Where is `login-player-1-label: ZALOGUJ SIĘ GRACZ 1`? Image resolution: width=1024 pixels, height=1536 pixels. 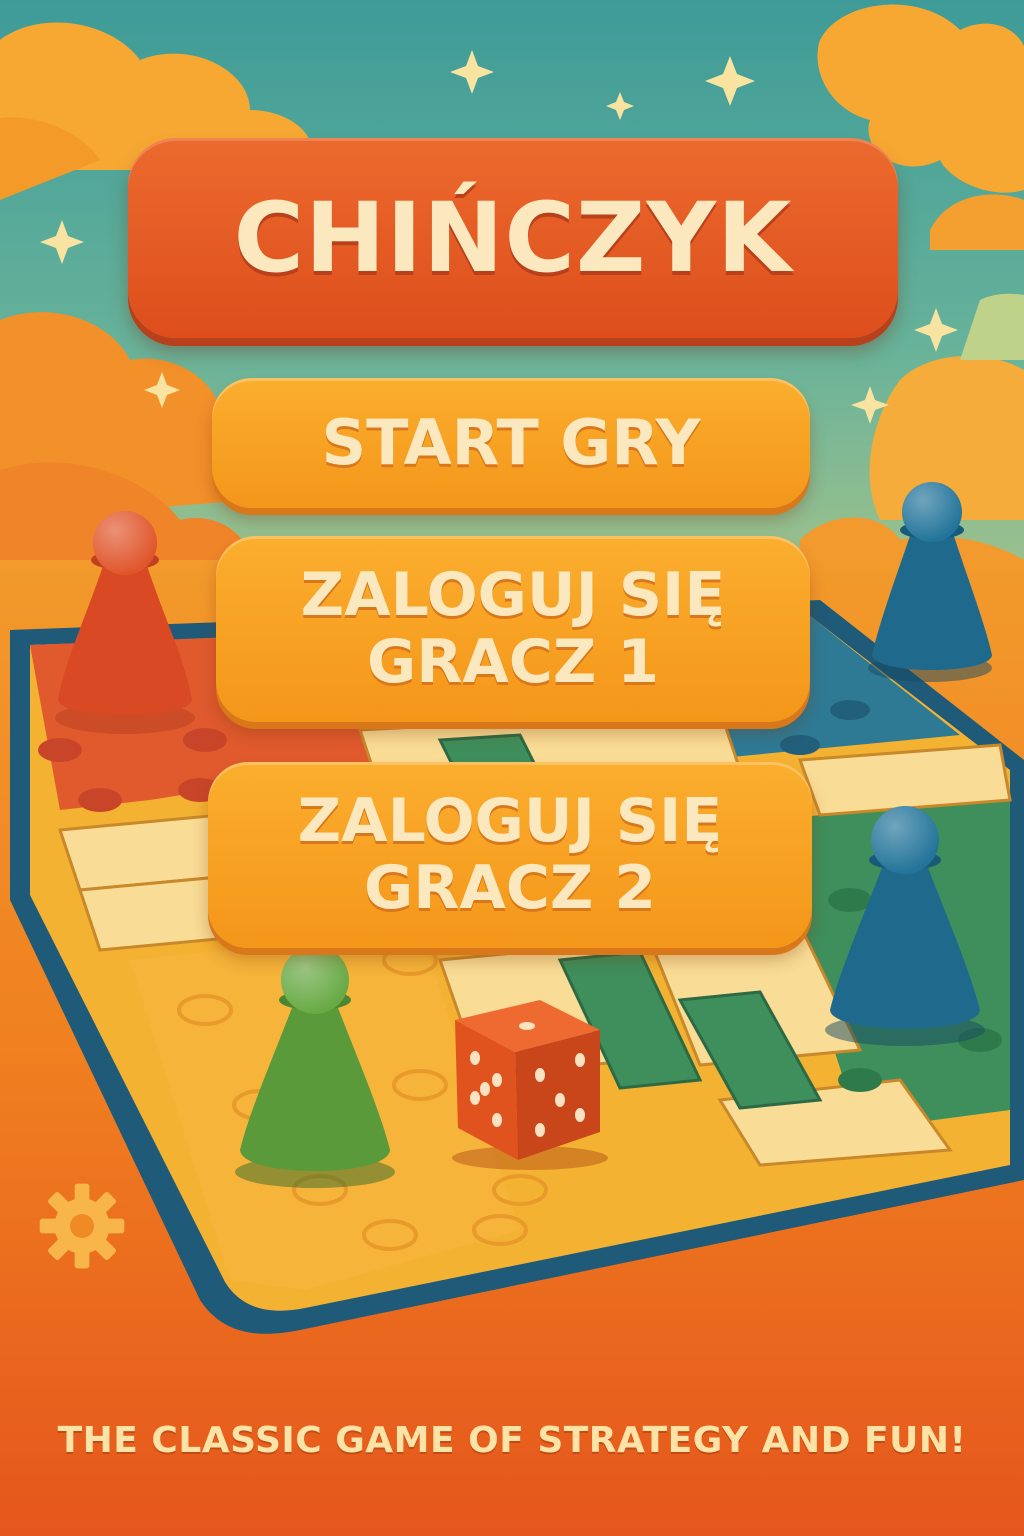 login-player-1-label: ZALOGUJ SIĘ GRACZ 1 is located at coordinates (513, 628).